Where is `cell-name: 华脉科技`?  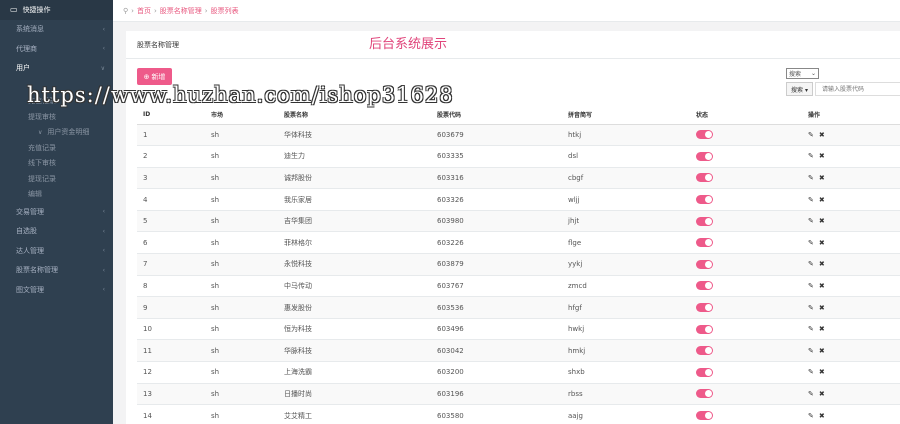 cell-name: 华脉科技 is located at coordinates (354, 350).